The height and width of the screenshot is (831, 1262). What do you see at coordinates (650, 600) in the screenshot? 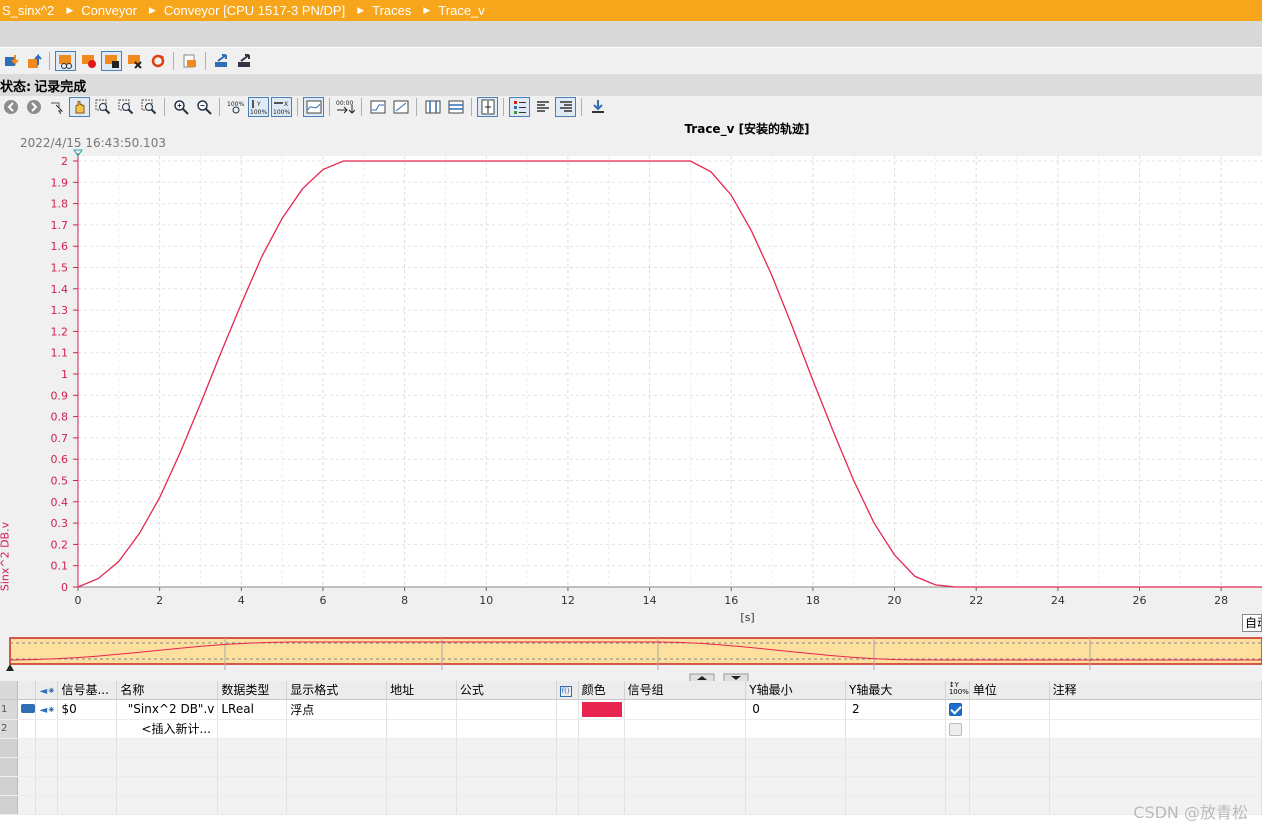
I see `x-tick-label: 14` at bounding box center [650, 600].